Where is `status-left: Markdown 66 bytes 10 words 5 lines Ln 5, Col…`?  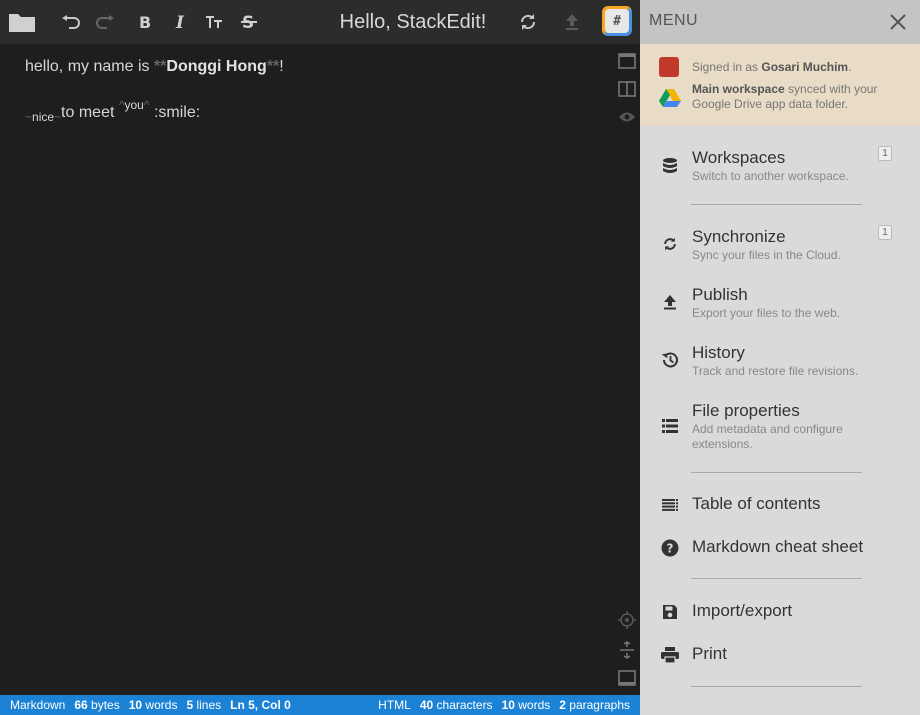
status-left: Markdown 66 bytes 10 words 5 lines Ln 5, Col… is located at coordinates (150, 705).